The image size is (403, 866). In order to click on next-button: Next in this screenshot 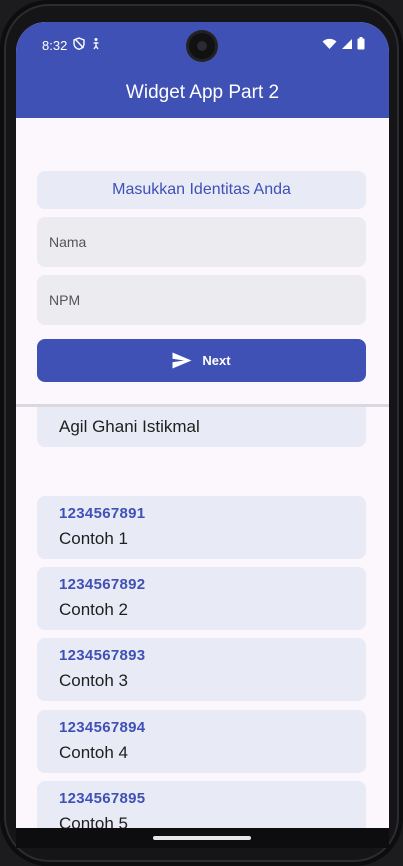, I will do `click(201, 360)`.